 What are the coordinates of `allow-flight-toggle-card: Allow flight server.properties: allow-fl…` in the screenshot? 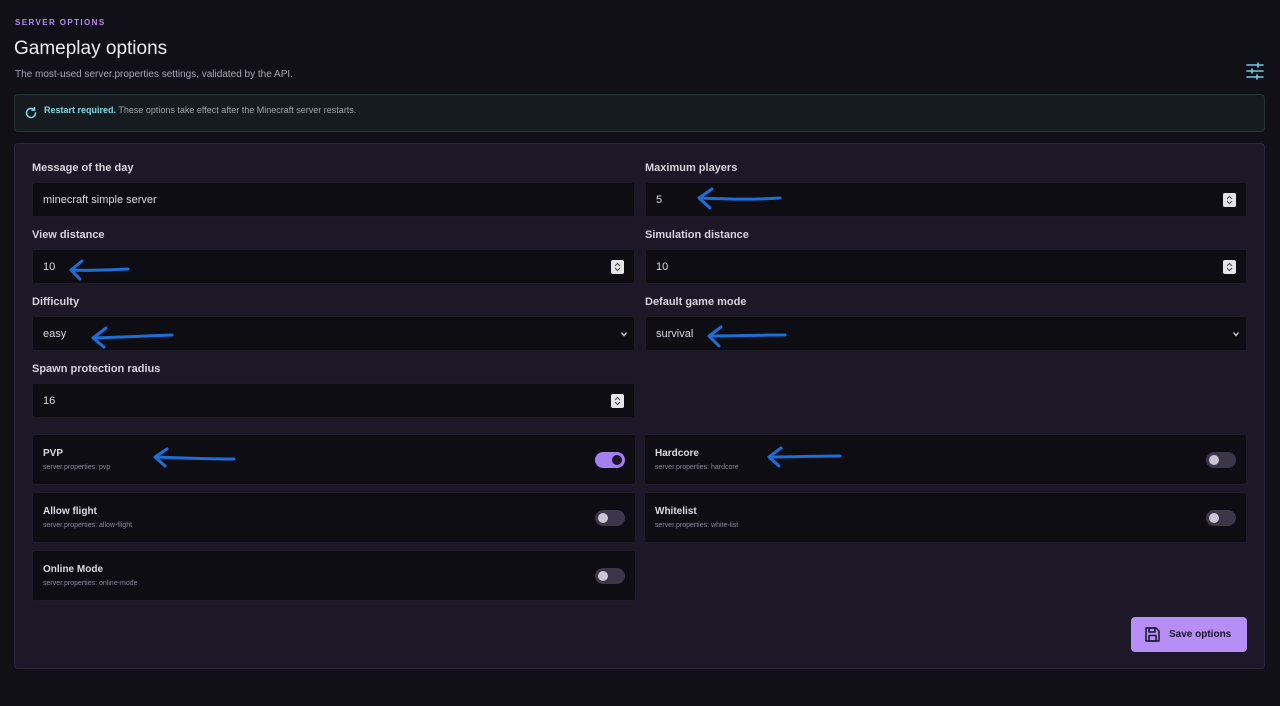 It's located at (334, 517).